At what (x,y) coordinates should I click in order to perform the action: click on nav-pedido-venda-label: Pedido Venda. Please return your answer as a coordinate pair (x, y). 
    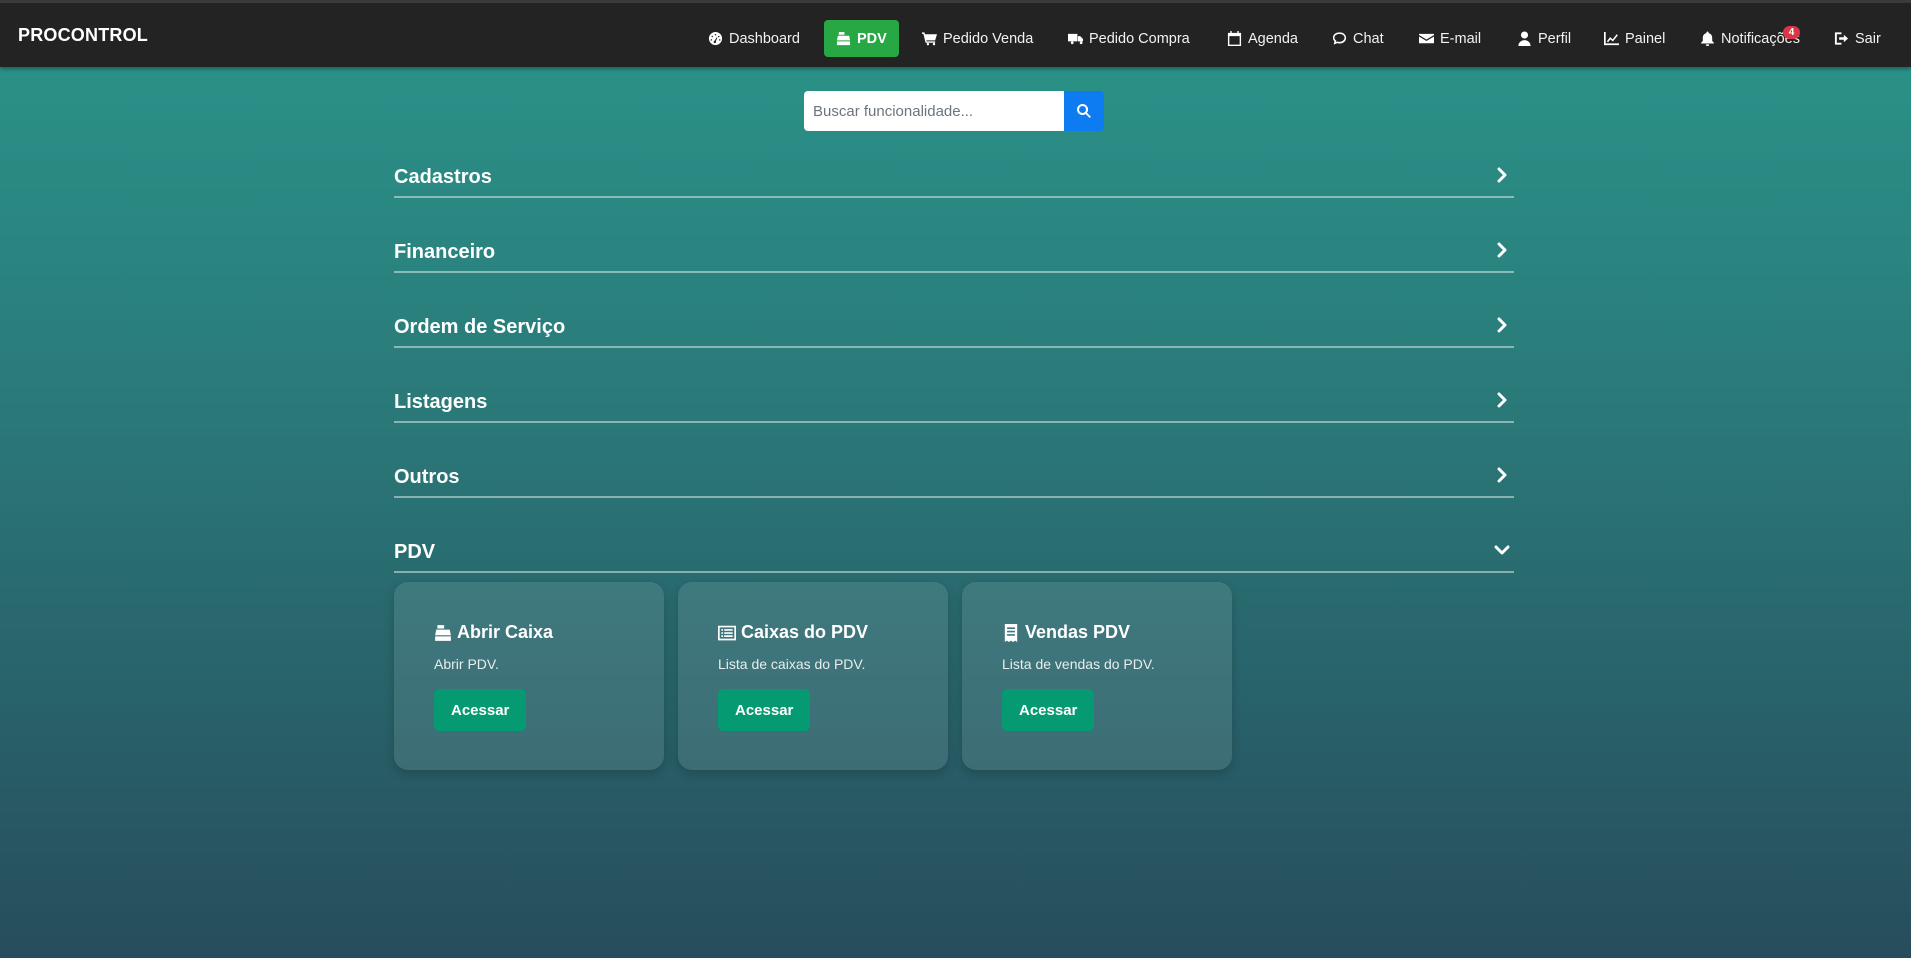
    Looking at the image, I should click on (988, 38).